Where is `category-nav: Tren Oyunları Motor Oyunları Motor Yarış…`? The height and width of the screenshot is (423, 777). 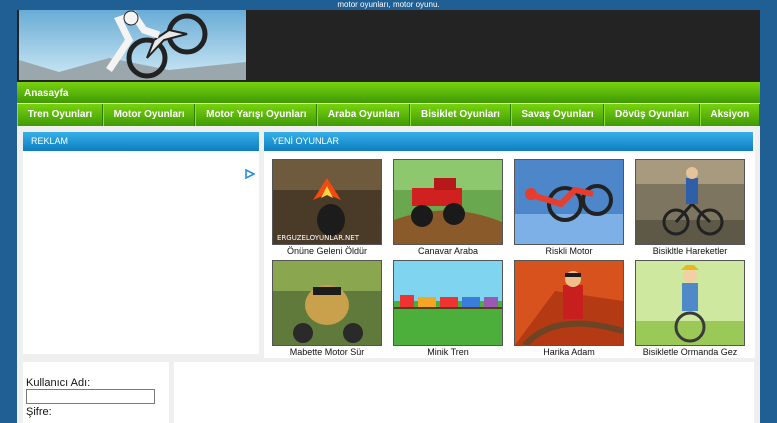 category-nav: Tren Oyunları Motor Oyunları Motor Yarış… is located at coordinates (388, 115).